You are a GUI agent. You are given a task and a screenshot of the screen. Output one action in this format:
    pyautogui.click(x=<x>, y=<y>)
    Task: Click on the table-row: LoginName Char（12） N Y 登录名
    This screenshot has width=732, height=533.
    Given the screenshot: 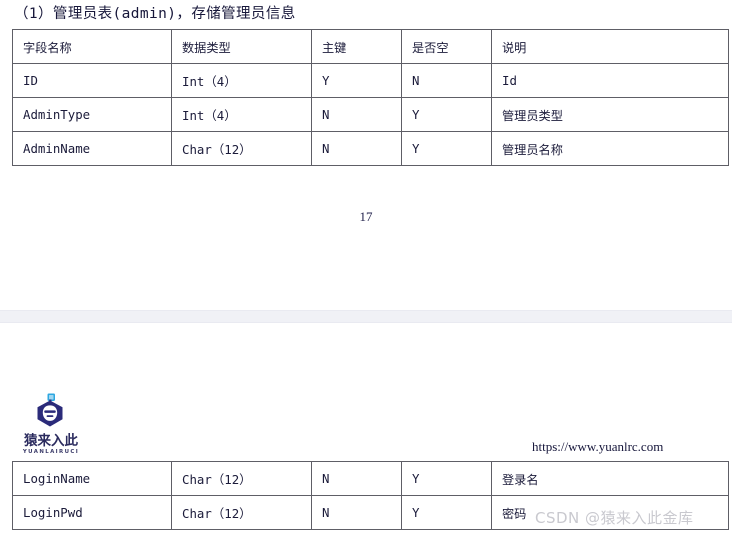 What is the action you would take?
    pyautogui.click(x=370, y=478)
    